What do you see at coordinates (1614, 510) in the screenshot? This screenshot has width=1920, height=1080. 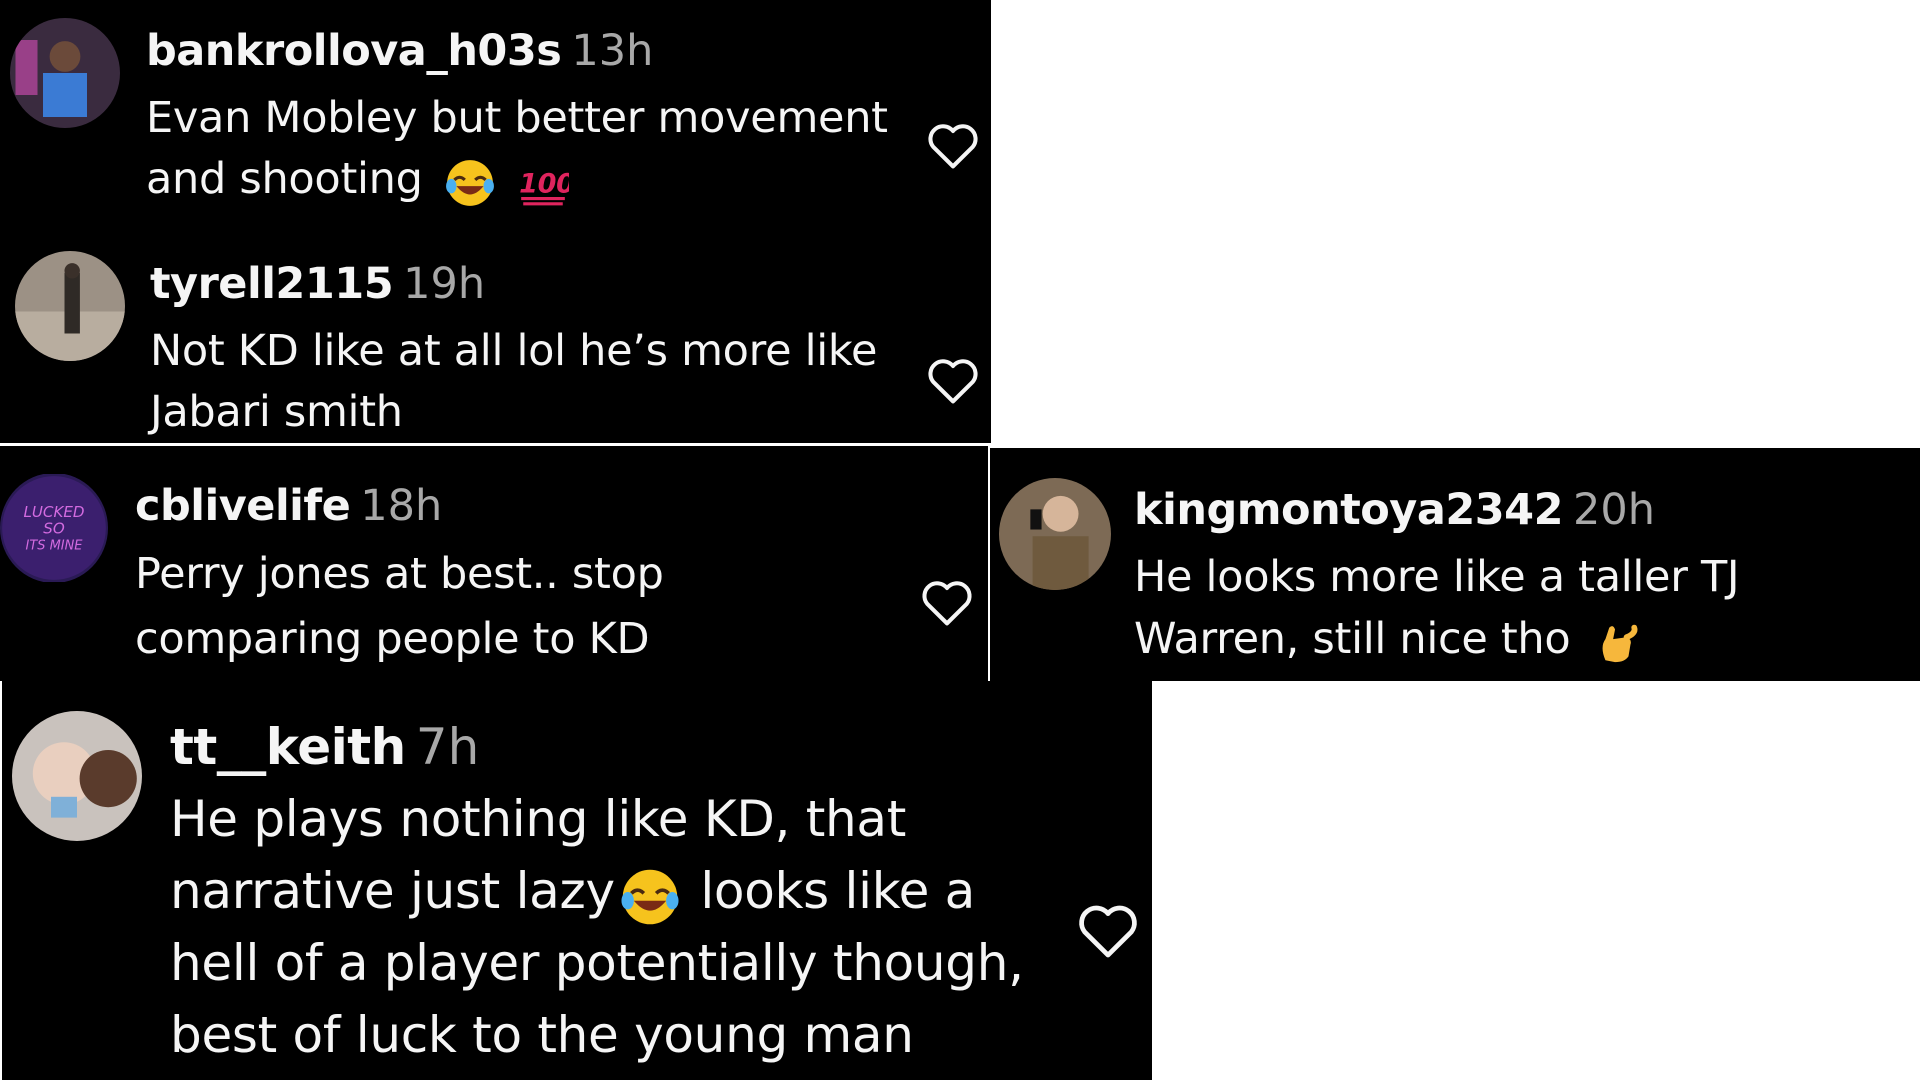 I see `timestamp: 20h` at bounding box center [1614, 510].